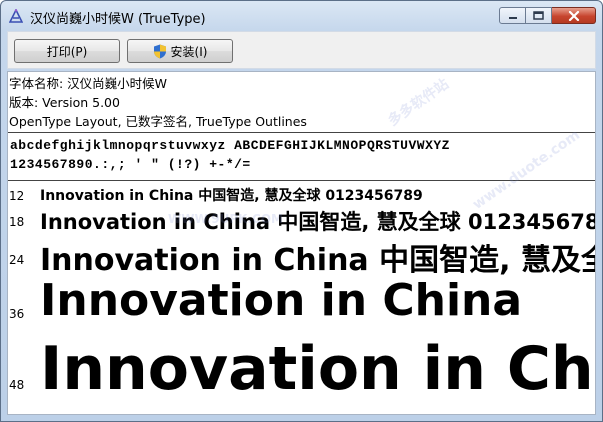 This screenshot has width=603, height=422. I want to click on uac-shield-icon, so click(159, 51).